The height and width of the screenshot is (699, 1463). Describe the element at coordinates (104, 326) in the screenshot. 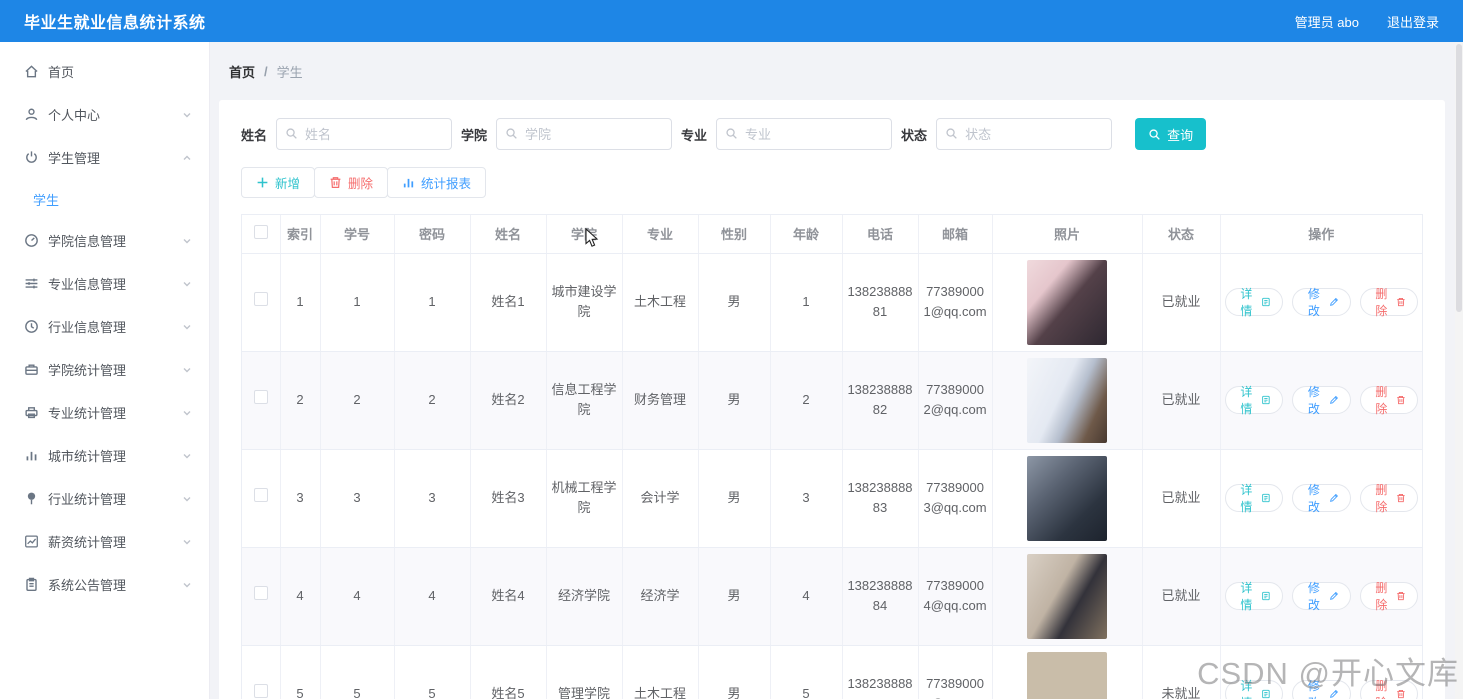

I see `sidebar-item-industry-info: 行业信息管理` at that location.